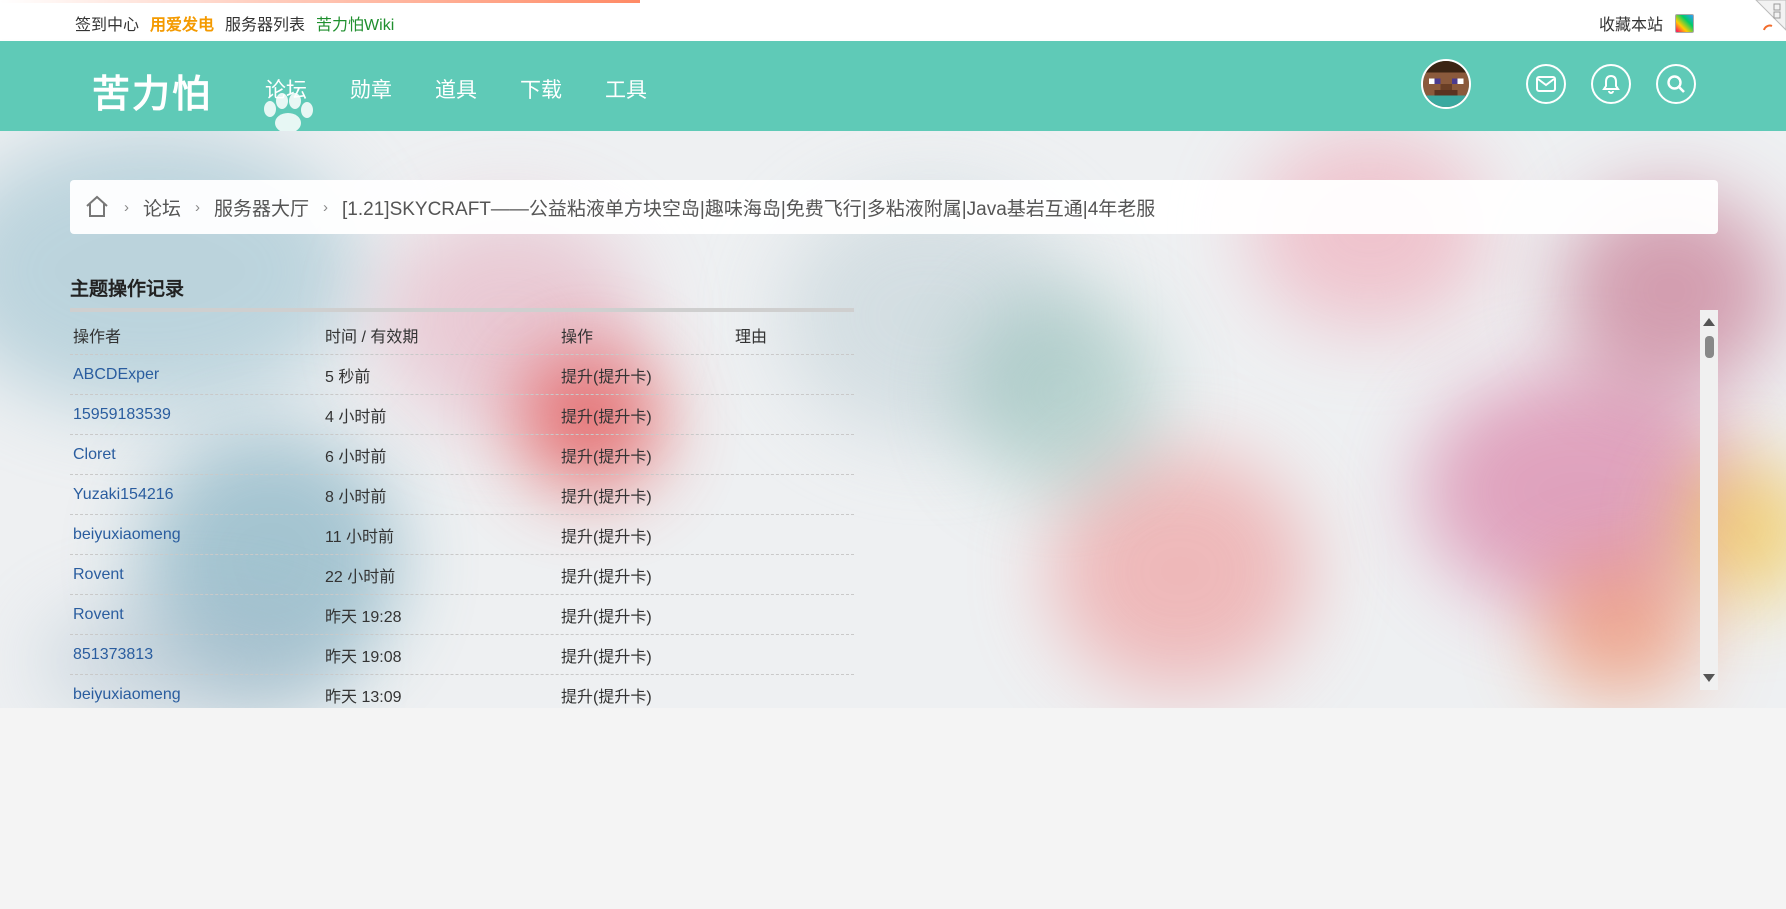  What do you see at coordinates (371, 89) in the screenshot?
I see `nav-medals: 勋章` at bounding box center [371, 89].